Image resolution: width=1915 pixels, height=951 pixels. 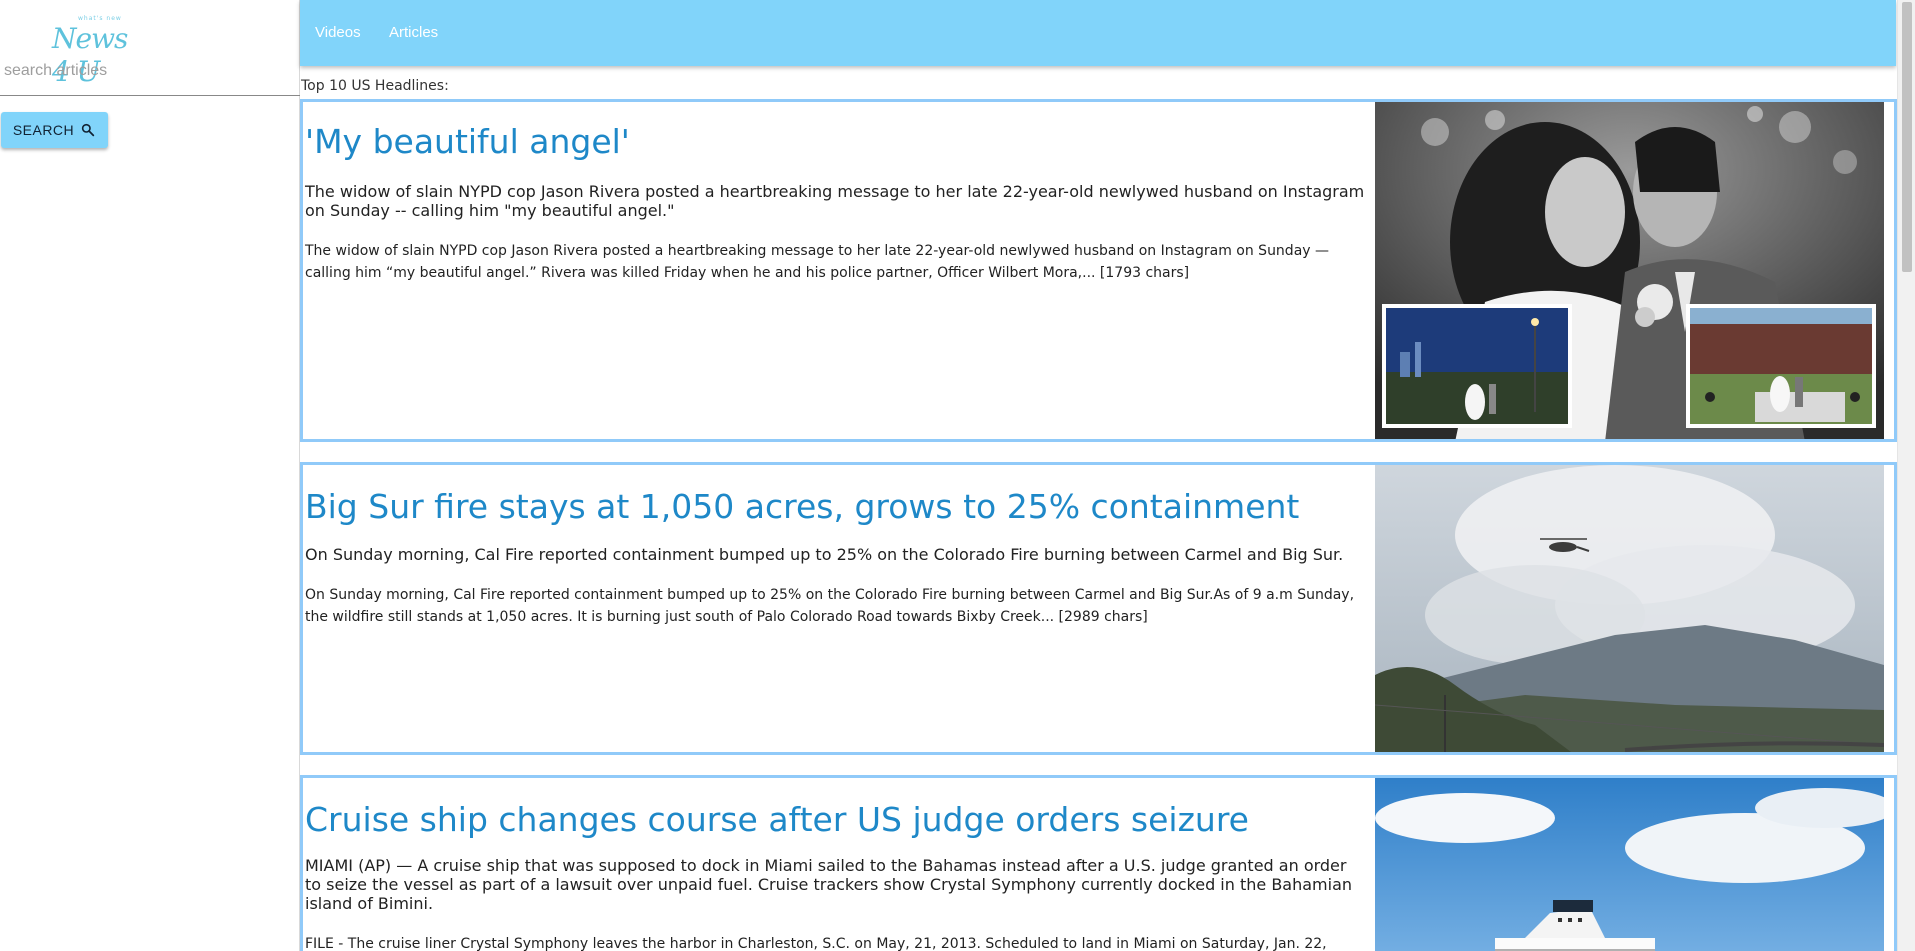 What do you see at coordinates (150, 78) in the screenshot?
I see `search-input` at bounding box center [150, 78].